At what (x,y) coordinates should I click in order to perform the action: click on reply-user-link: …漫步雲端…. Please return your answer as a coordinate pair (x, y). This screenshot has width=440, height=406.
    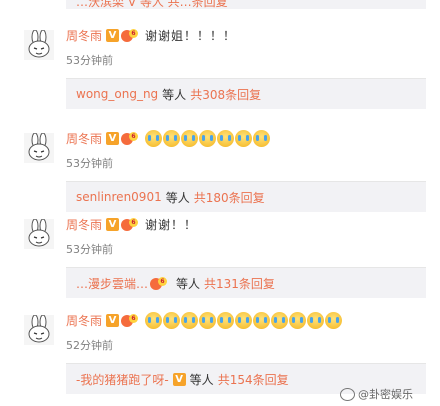
    Looking at the image, I should click on (112, 283).